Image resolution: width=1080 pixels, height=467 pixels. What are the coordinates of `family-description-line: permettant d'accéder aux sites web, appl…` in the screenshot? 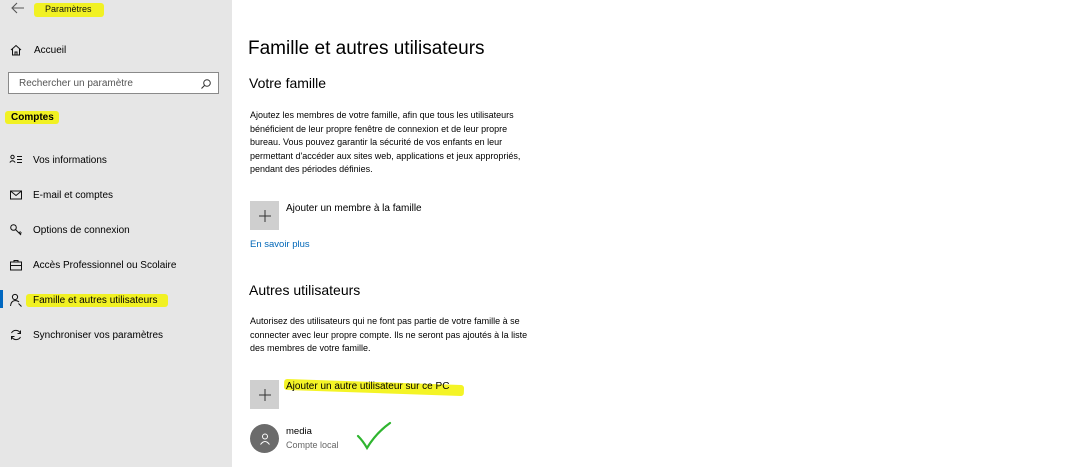 It's located at (385, 155).